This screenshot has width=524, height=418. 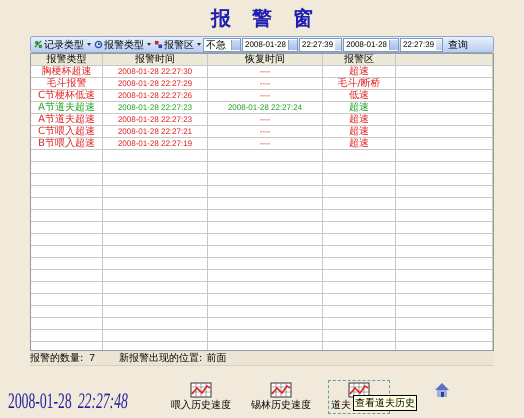 What do you see at coordinates (262, 120) in the screenshot?
I see `alarm-row: A节道夫超速 2008-01-28 22:27:23 ---- 超速` at bounding box center [262, 120].